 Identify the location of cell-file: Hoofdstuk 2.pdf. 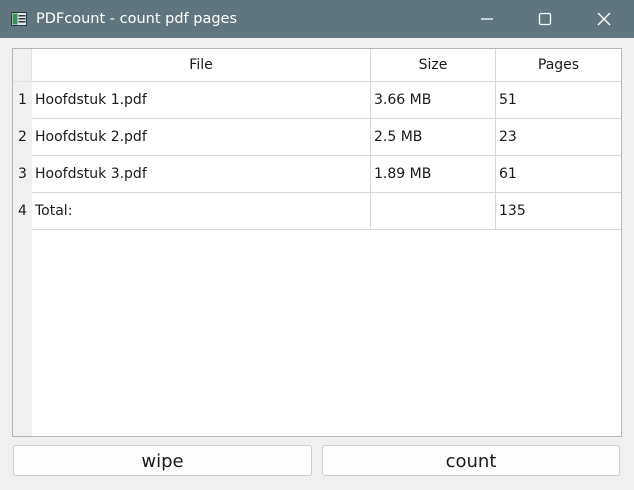
(201, 137).